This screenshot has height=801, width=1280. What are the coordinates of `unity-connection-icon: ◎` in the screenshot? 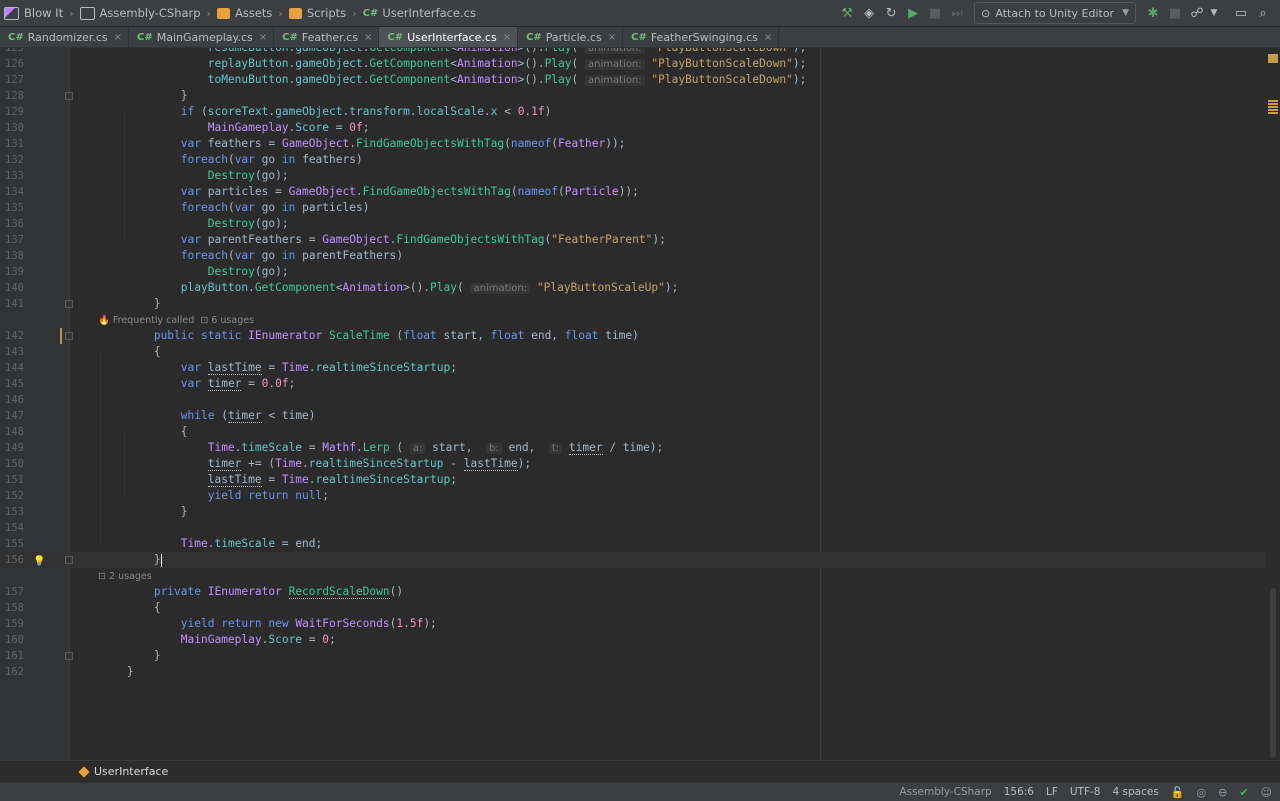 It's located at (1201, 792).